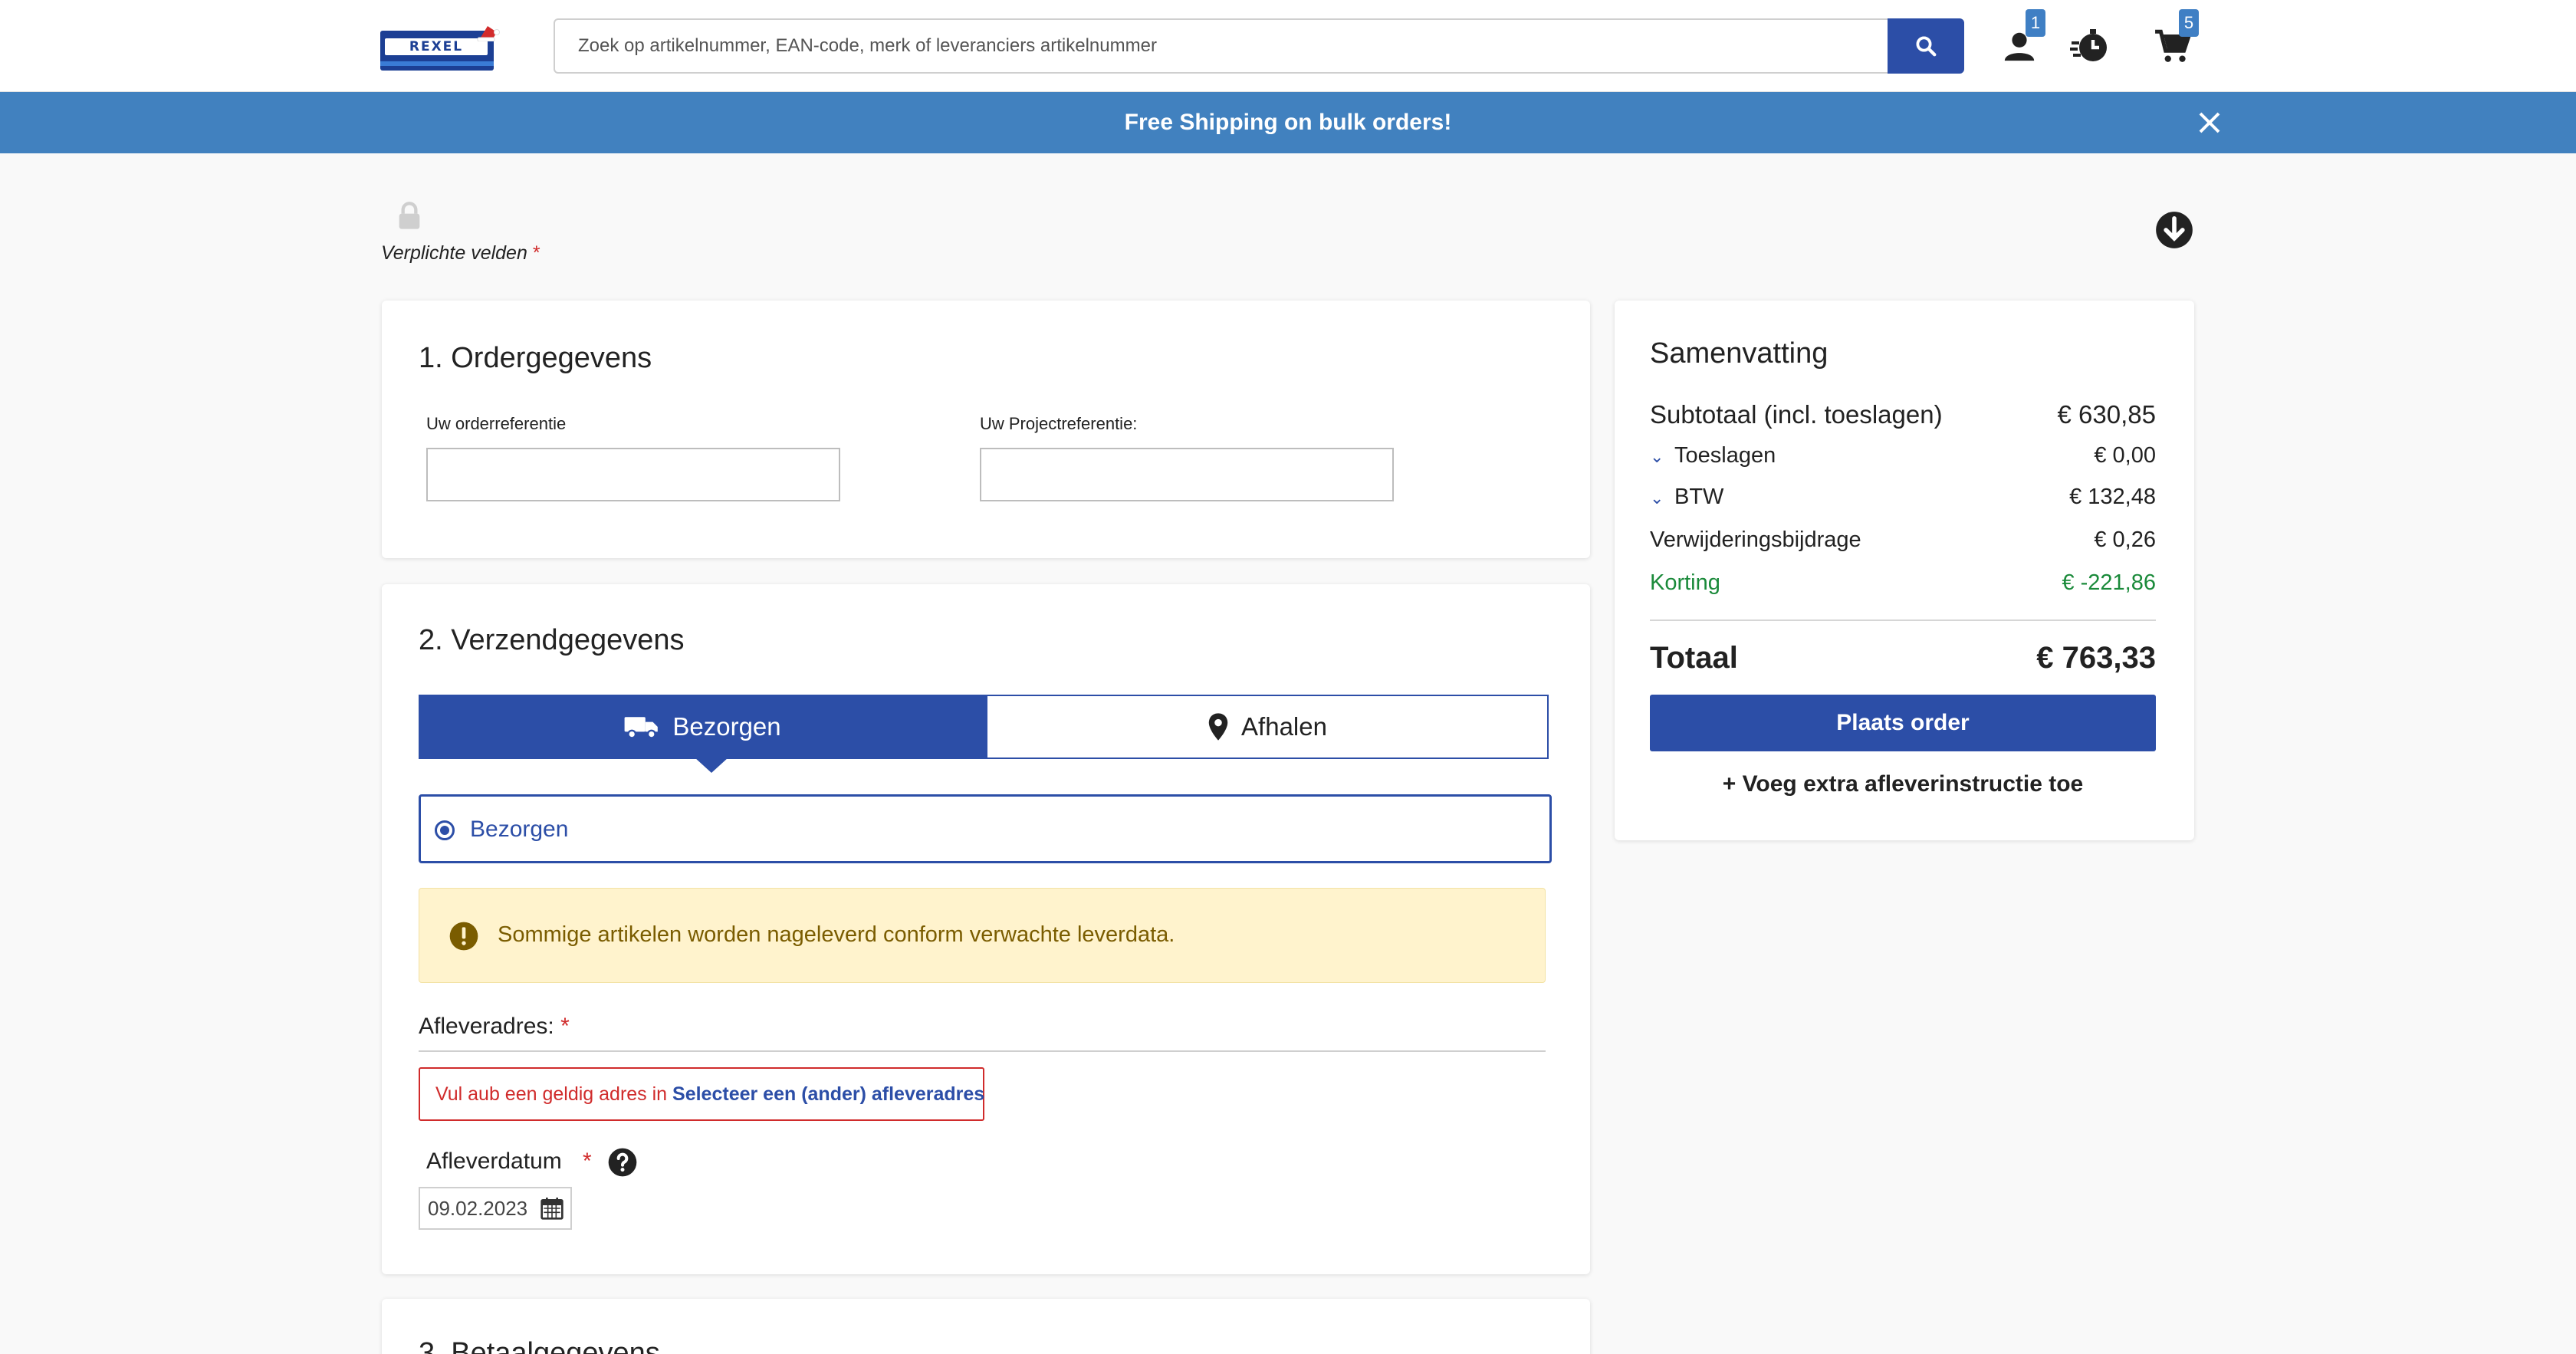 The height and width of the screenshot is (1354, 2576). Describe the element at coordinates (828, 1094) in the screenshot. I see `select-address-link: Selecteer een (ander) afleveradres` at that location.